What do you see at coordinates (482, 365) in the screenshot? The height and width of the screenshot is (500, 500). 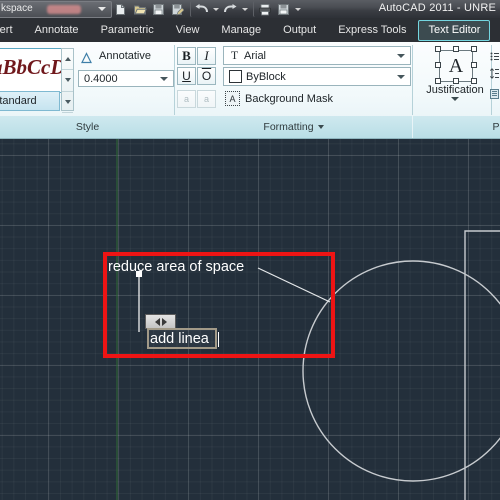 I see `rectangle-entity` at bounding box center [482, 365].